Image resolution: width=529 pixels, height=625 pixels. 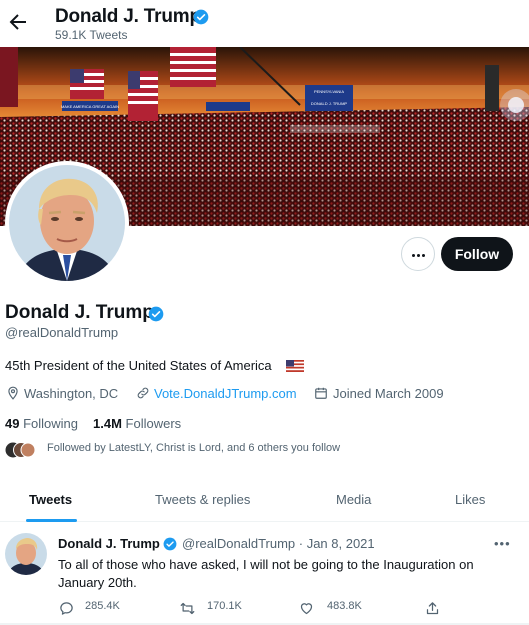 I want to click on tweet-more-icon: •••, so click(x=502, y=543).